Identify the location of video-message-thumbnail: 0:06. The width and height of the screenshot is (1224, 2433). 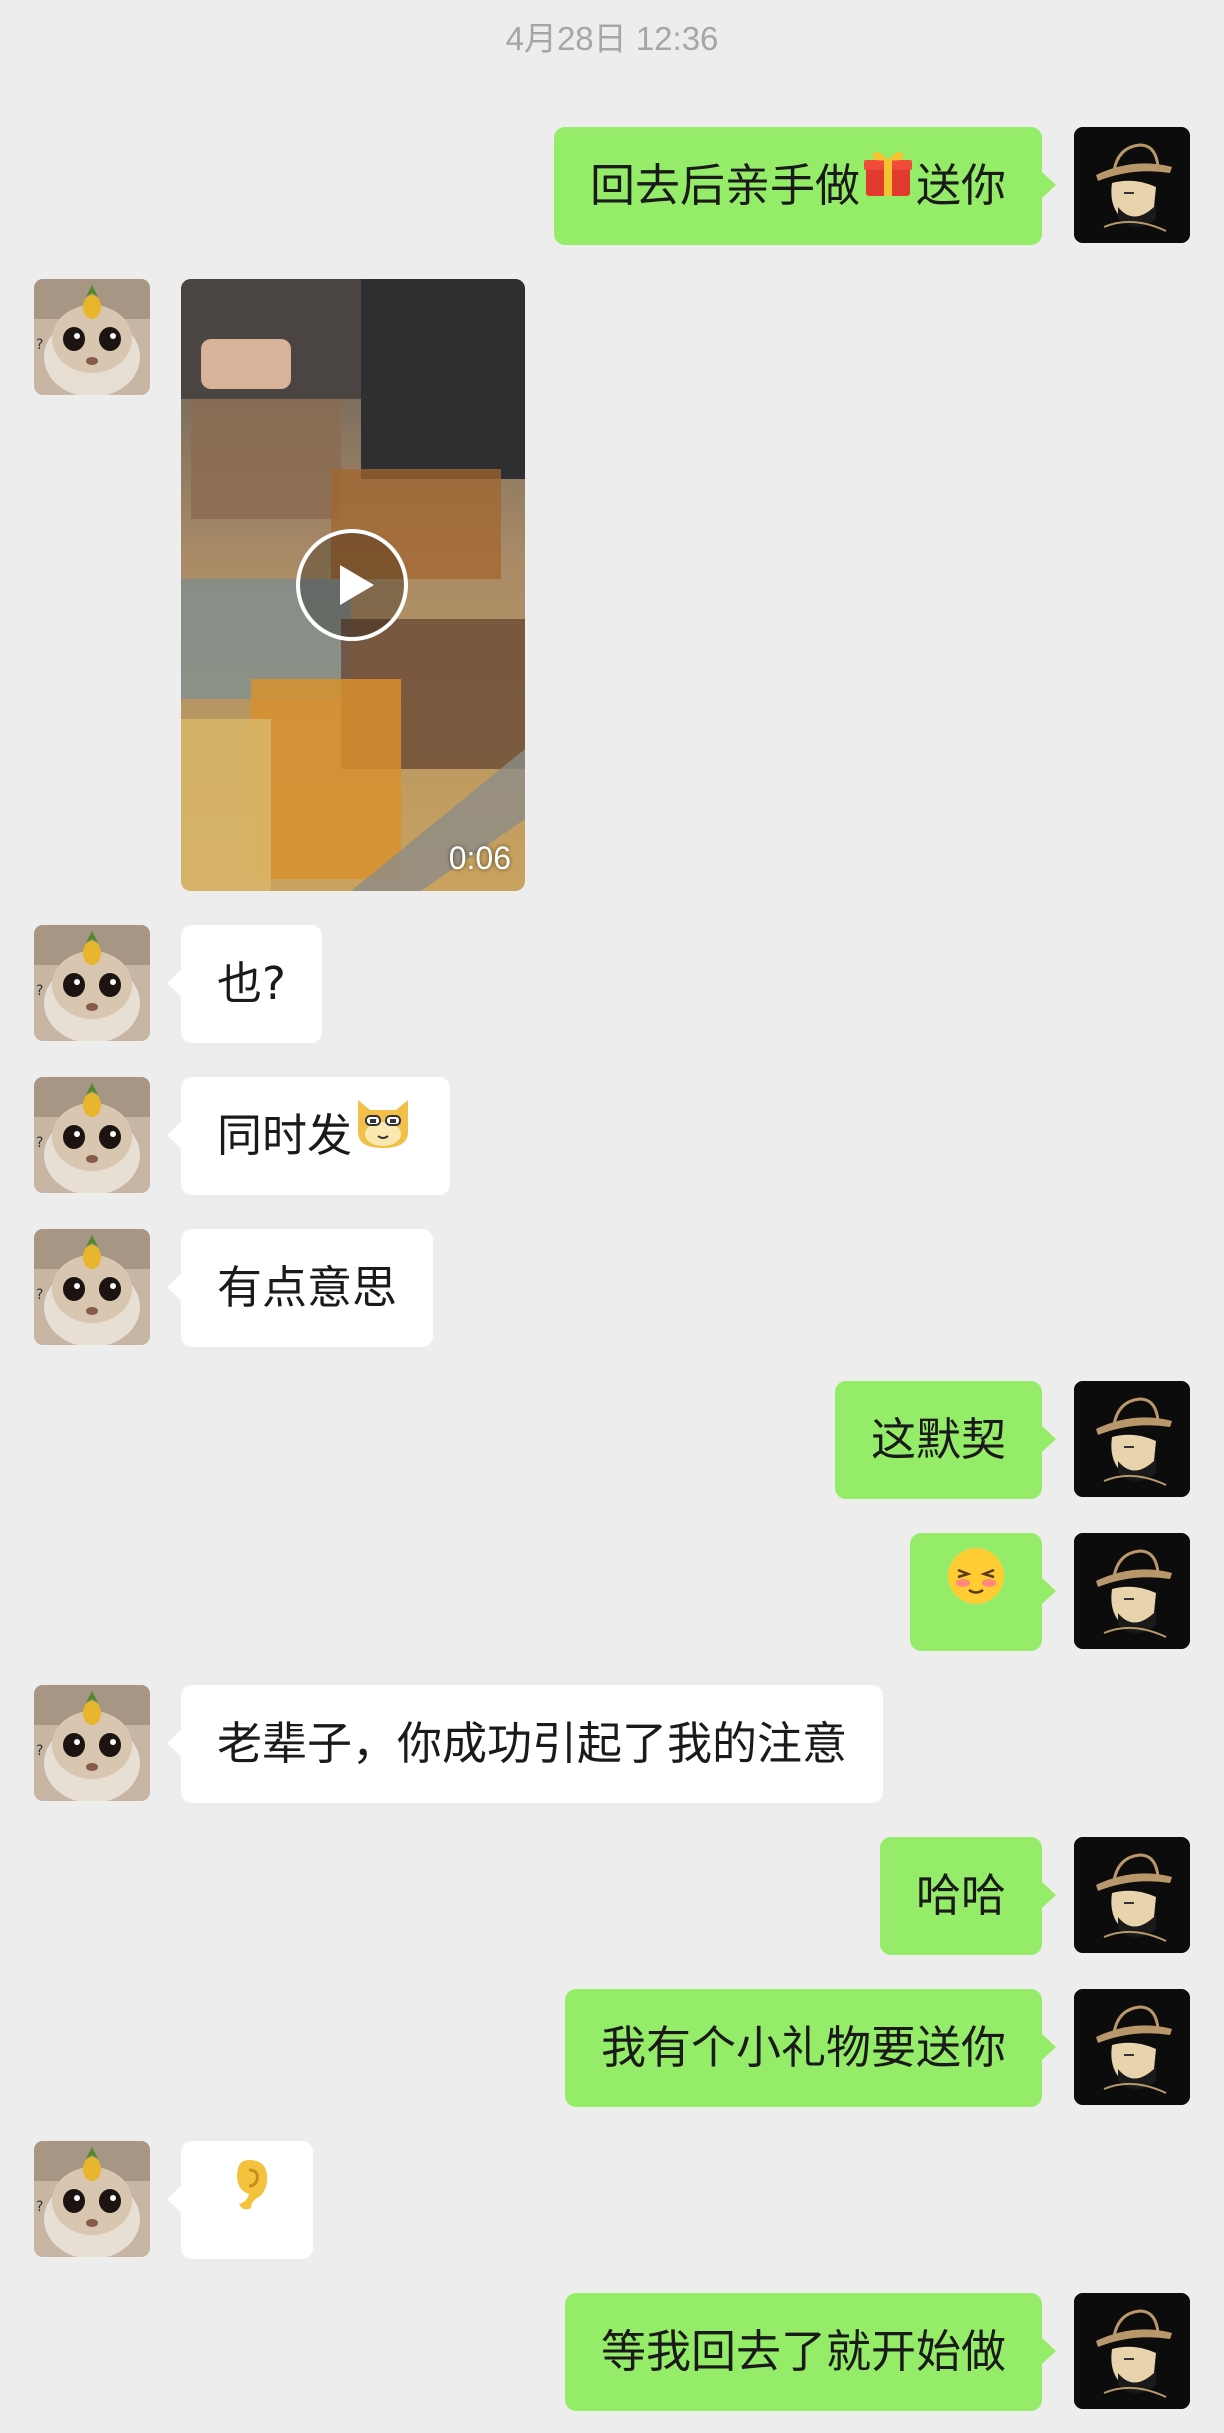
(353, 585).